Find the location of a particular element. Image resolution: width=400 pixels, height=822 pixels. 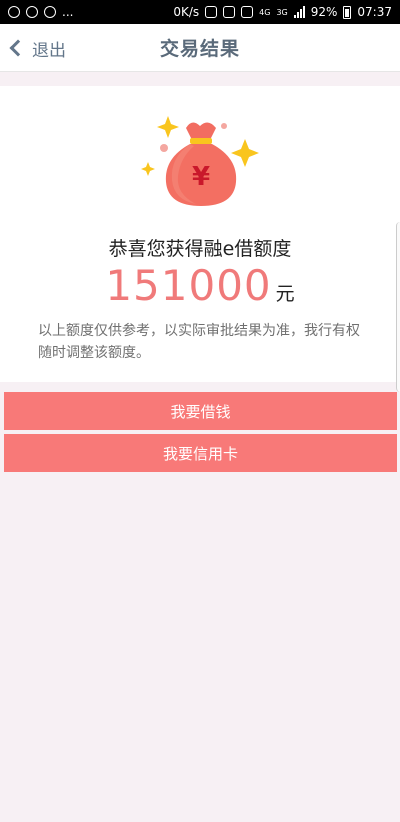

wechat-icon is located at coordinates (14, 12).